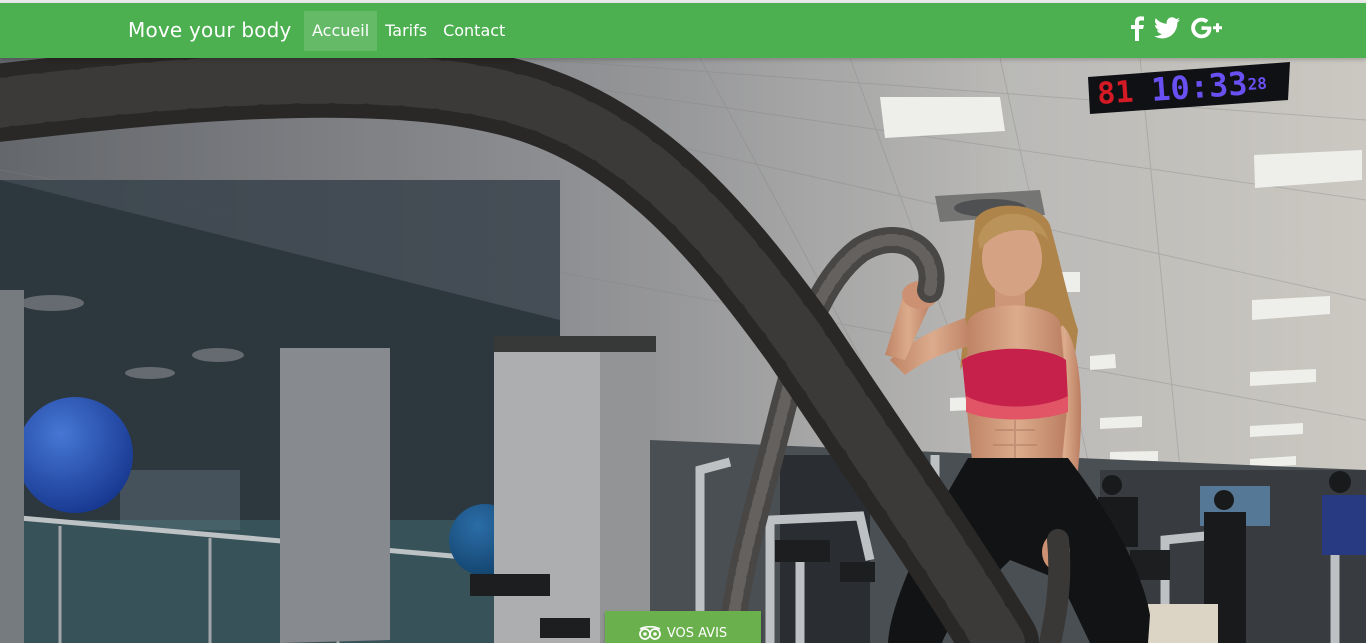 The width and height of the screenshot is (1366, 643). I want to click on facebook-icon, so click(1137, 28).